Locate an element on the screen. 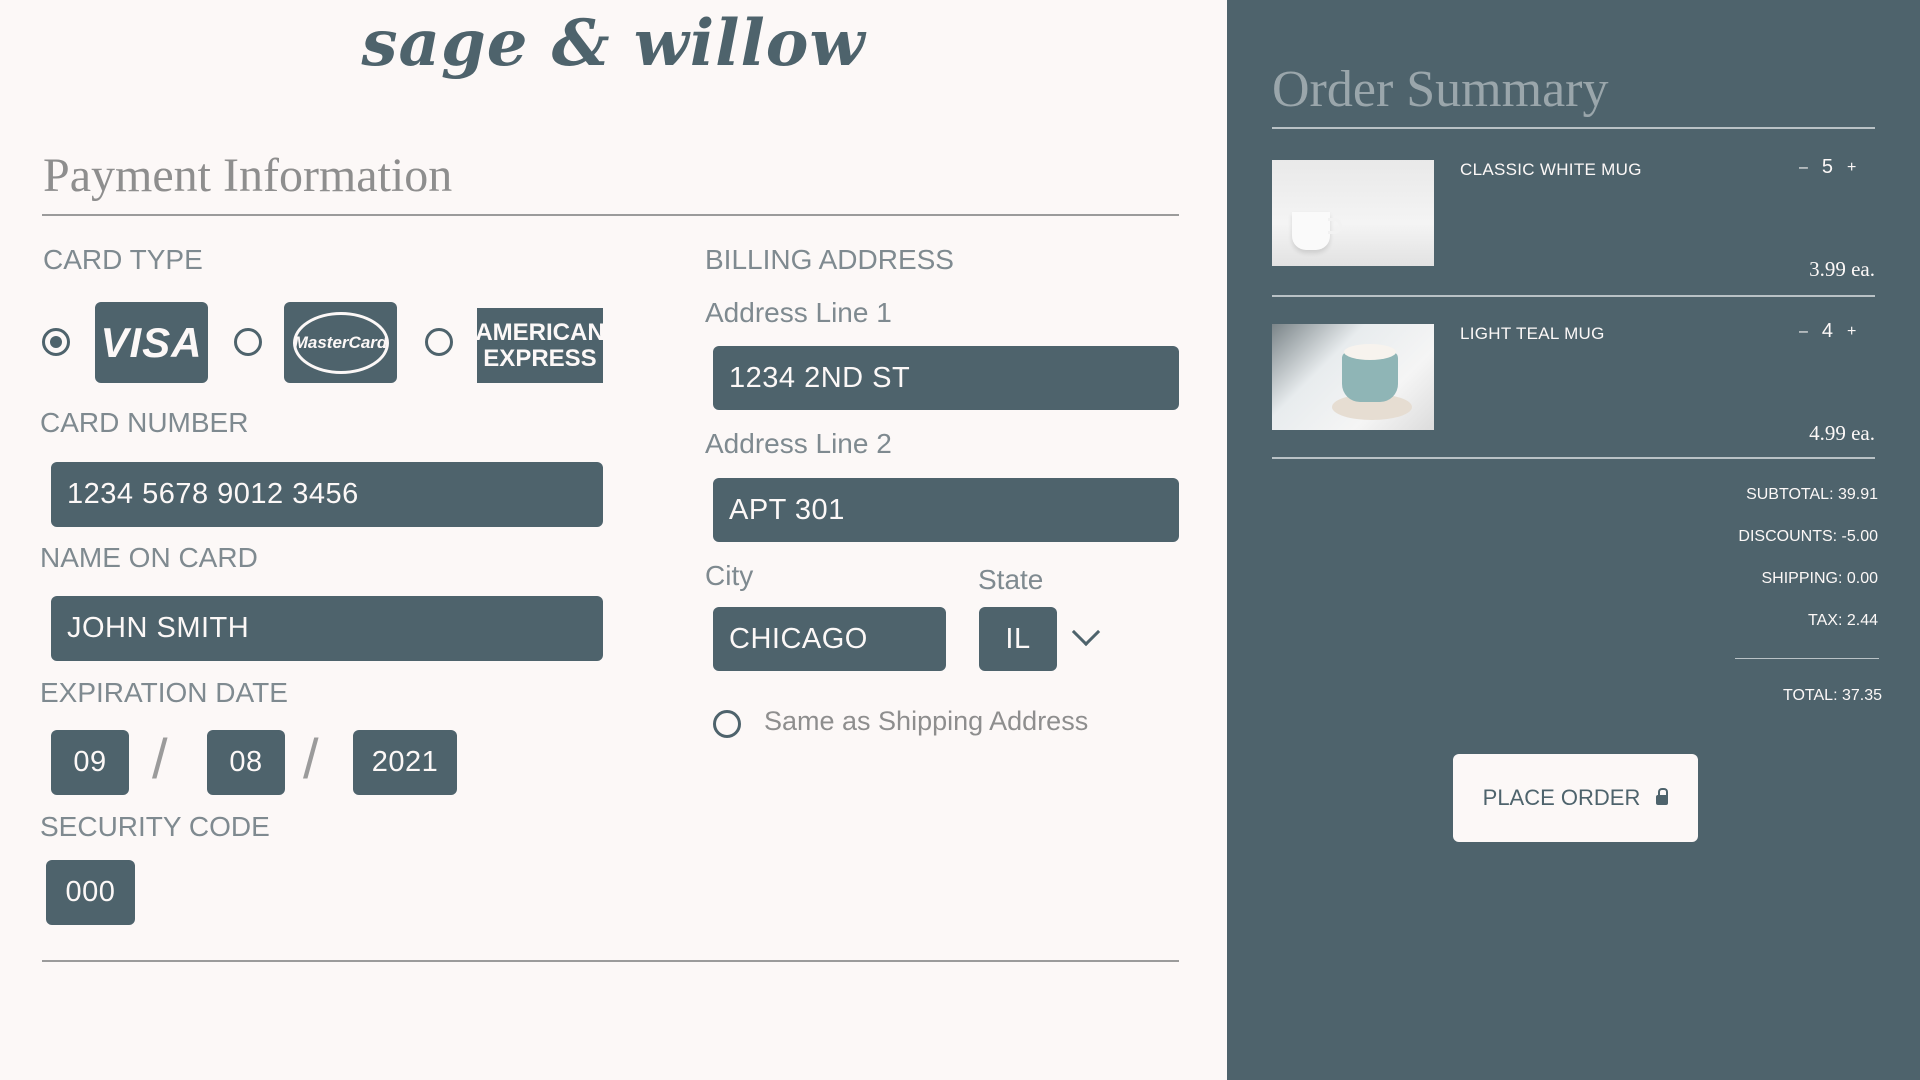 The height and width of the screenshot is (1080, 1920). expiration-label: EXPIRATION DATE is located at coordinates (164, 692).